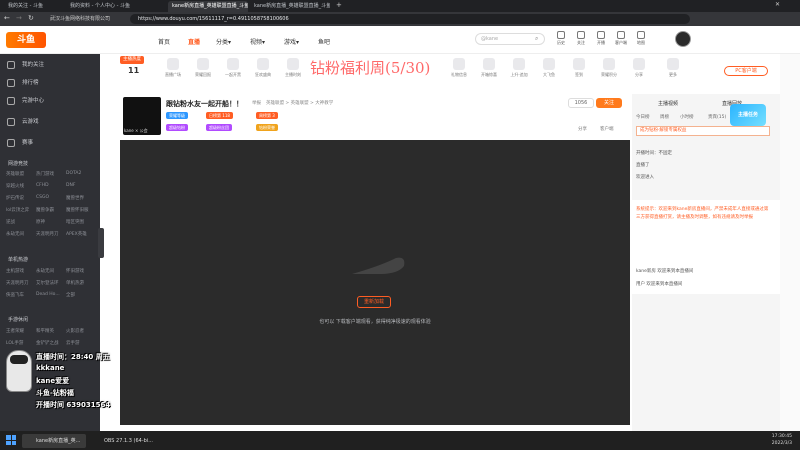 Image resolution: width=800 pixels, height=450 pixels. Describe the element at coordinates (21, 210) in the screenshot. I see `sidebar-link: lol云顶之弈` at that location.